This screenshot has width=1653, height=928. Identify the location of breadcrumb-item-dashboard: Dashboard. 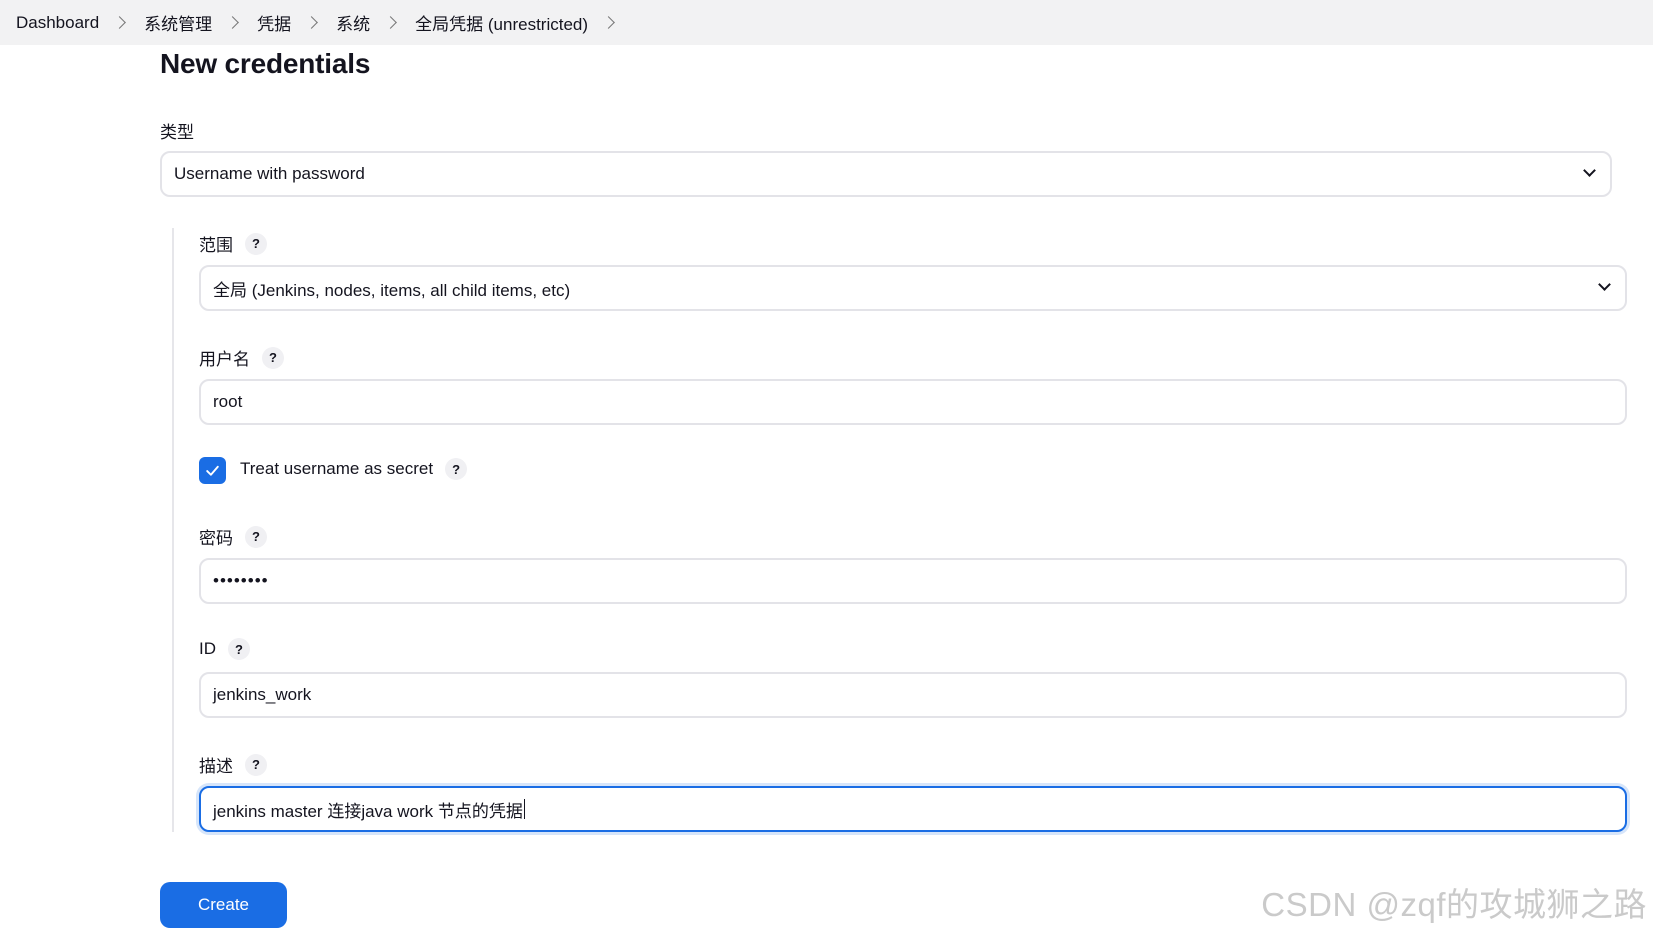
(80, 23).